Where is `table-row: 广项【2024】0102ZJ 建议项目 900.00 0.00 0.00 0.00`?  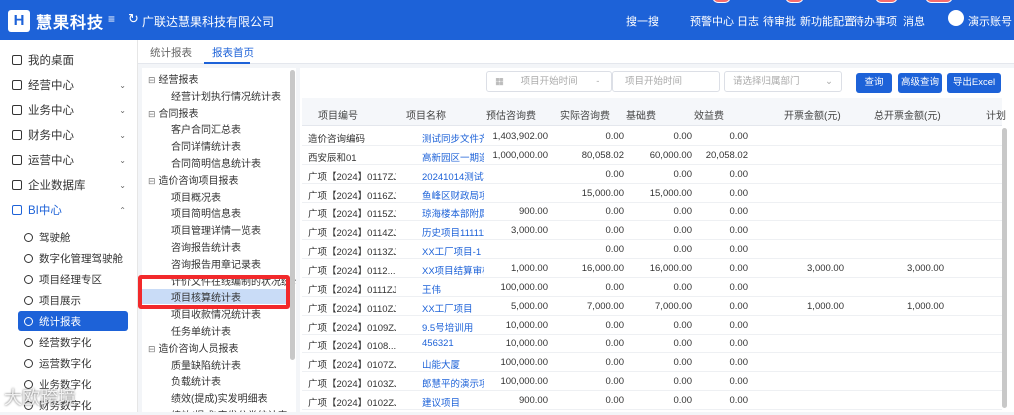
table-row: 广项【2024】0102ZJ 建议项目 900.00 0.00 0.00 0.00 is located at coordinates (652, 400).